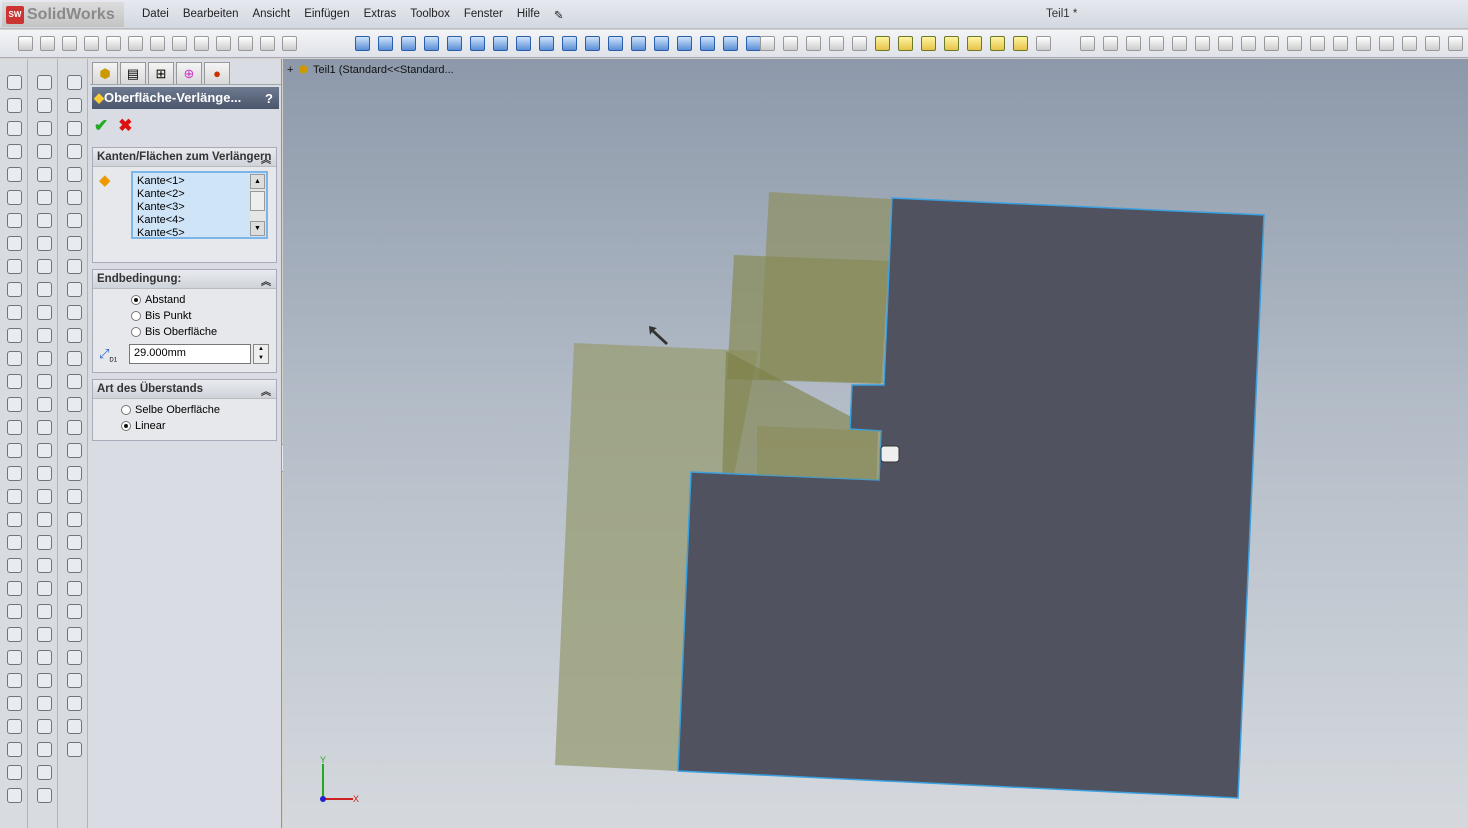 This screenshot has width=1468, height=828. I want to click on radio-bis-oberflaeche: Bis Oberfläche, so click(203, 332).